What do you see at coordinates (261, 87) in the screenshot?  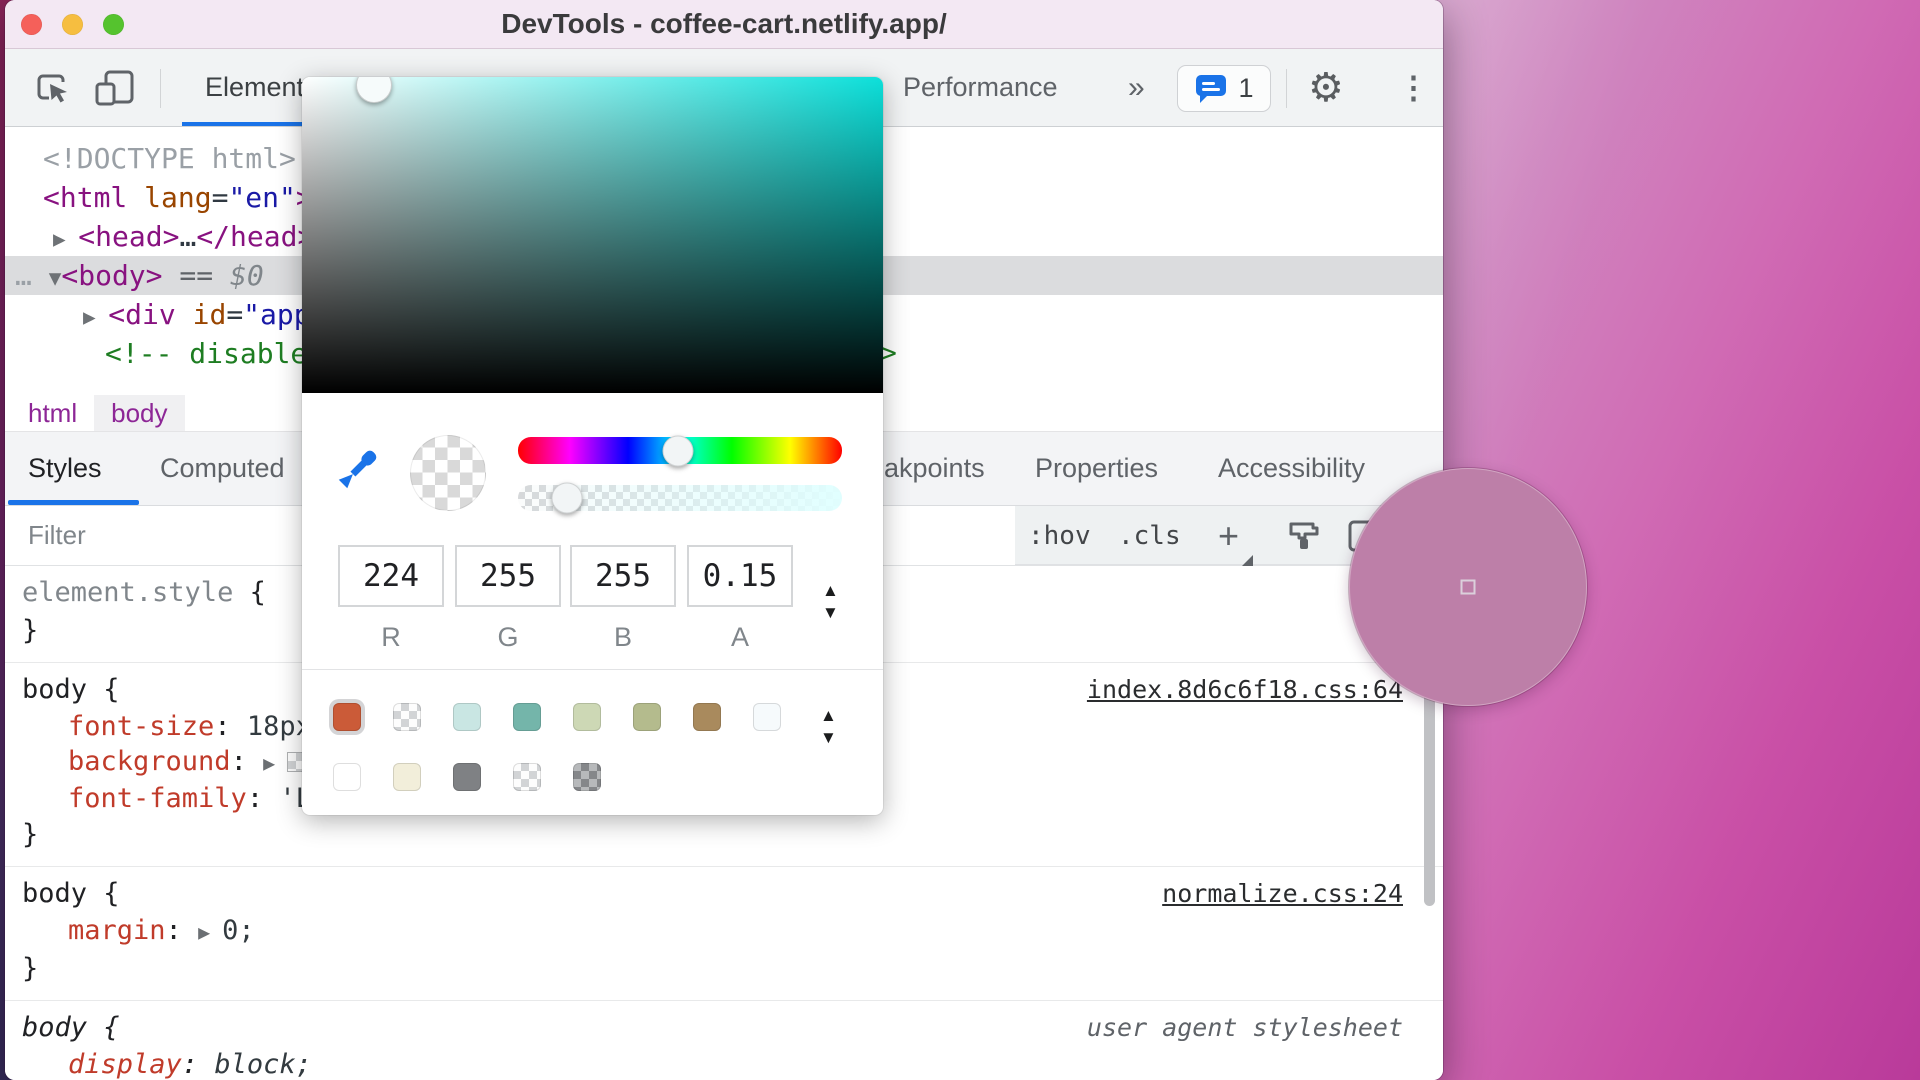 I see `tab-elements: Elements` at bounding box center [261, 87].